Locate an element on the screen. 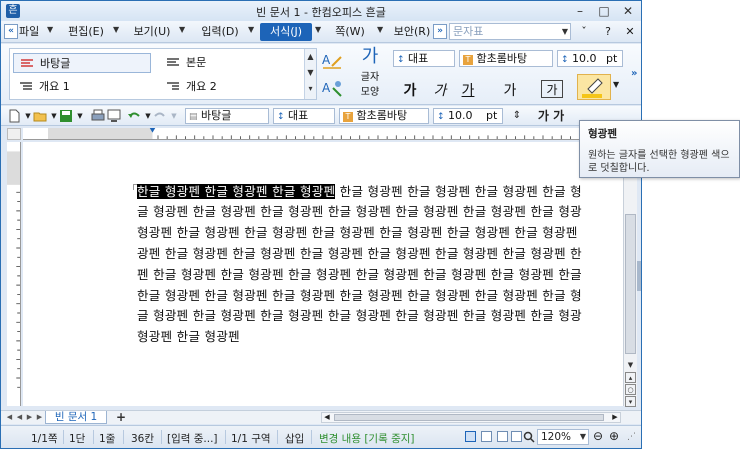 This screenshot has height=449, width=740. help-button: ? is located at coordinates (608, 32).